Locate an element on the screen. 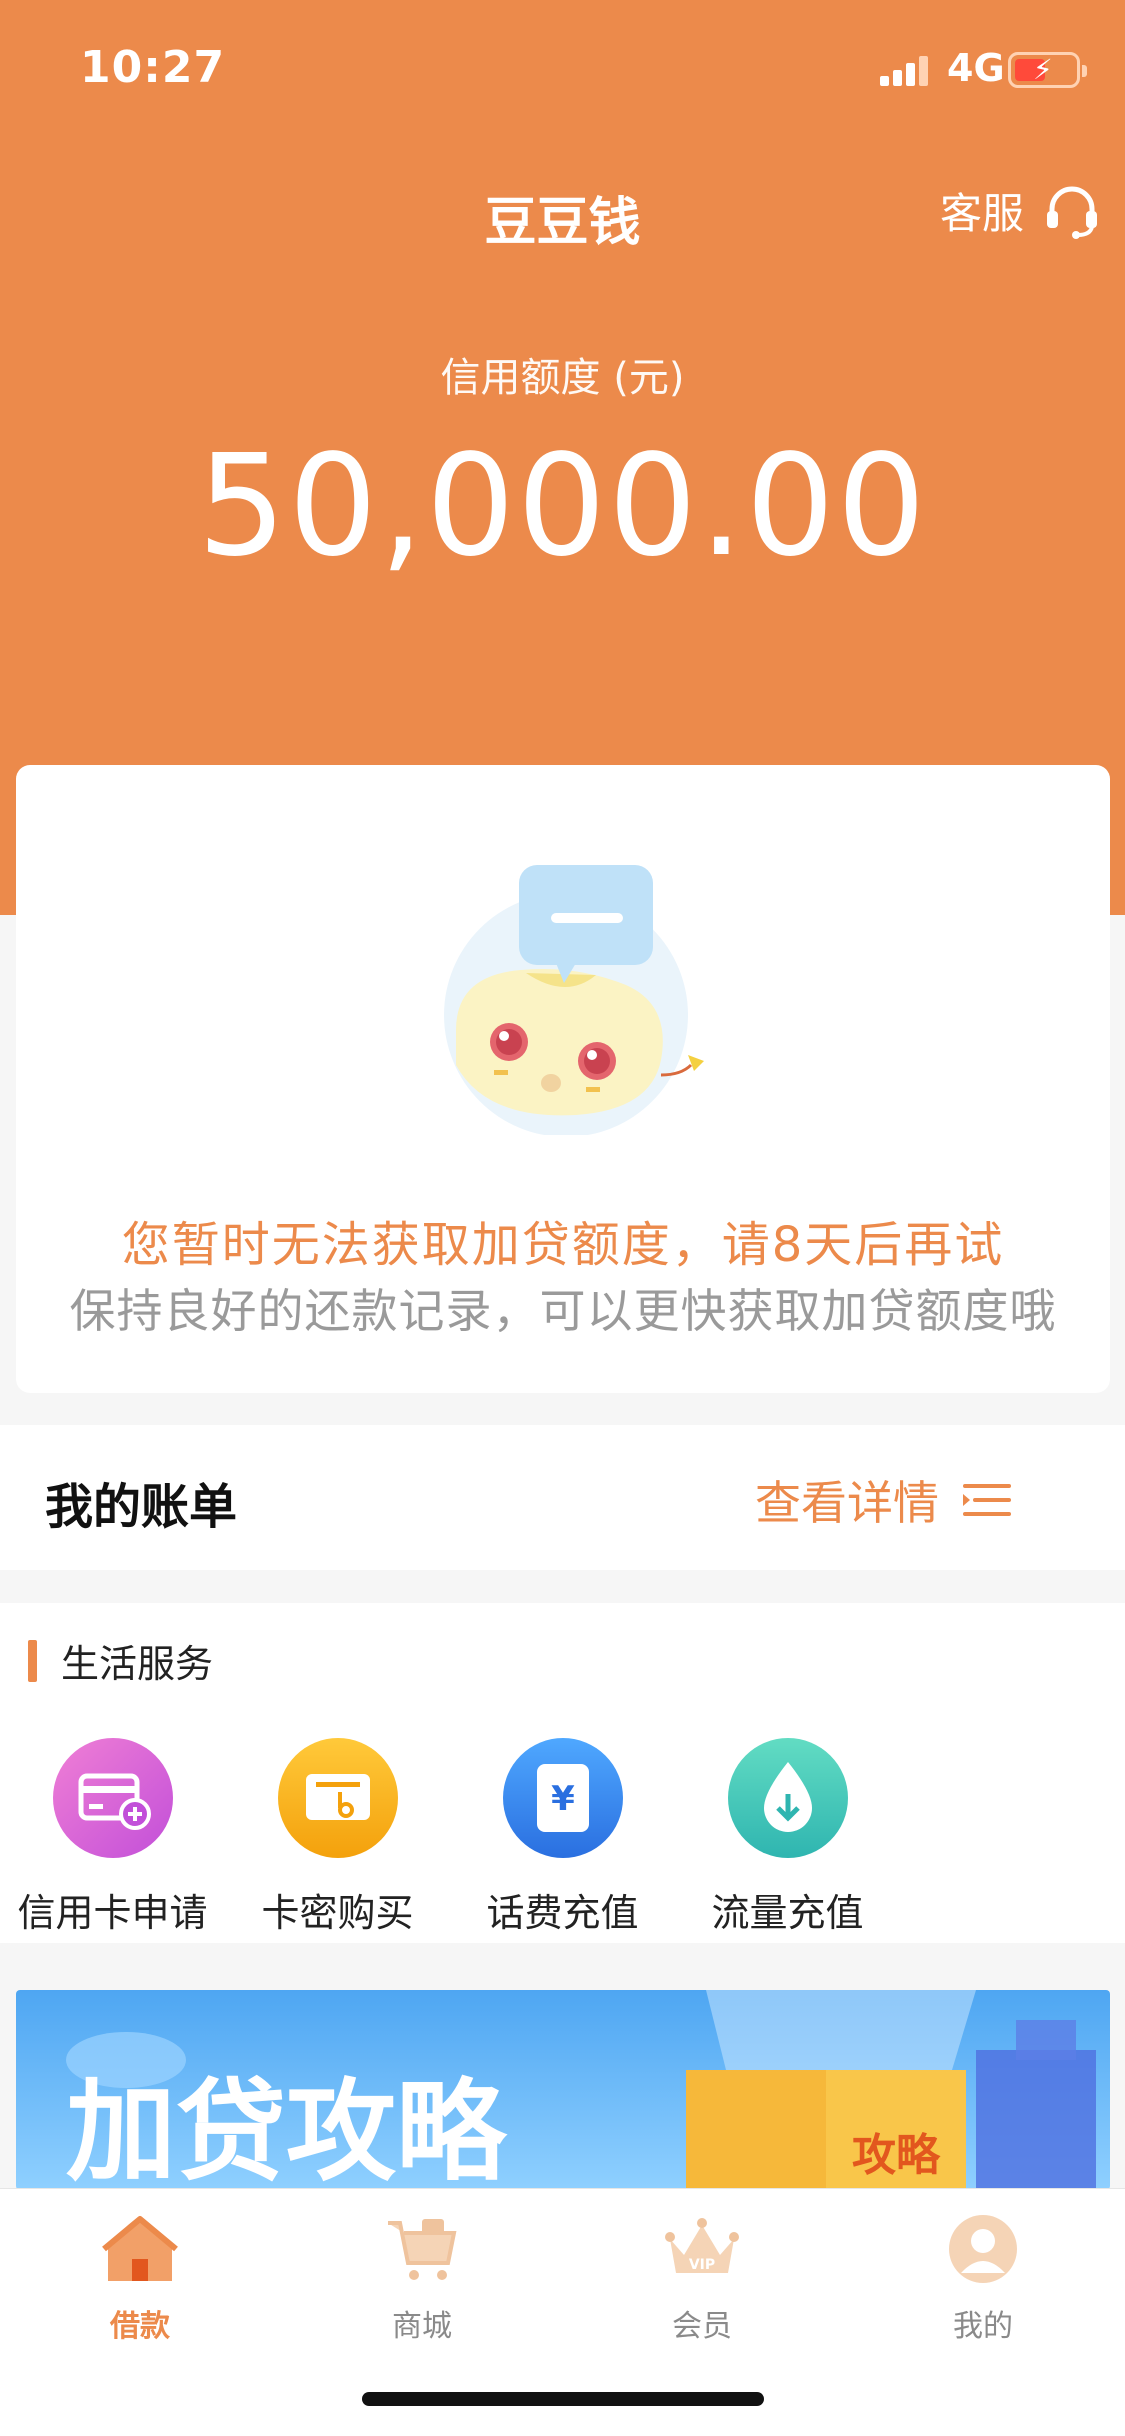  section-accent-bar is located at coordinates (32, 1660).